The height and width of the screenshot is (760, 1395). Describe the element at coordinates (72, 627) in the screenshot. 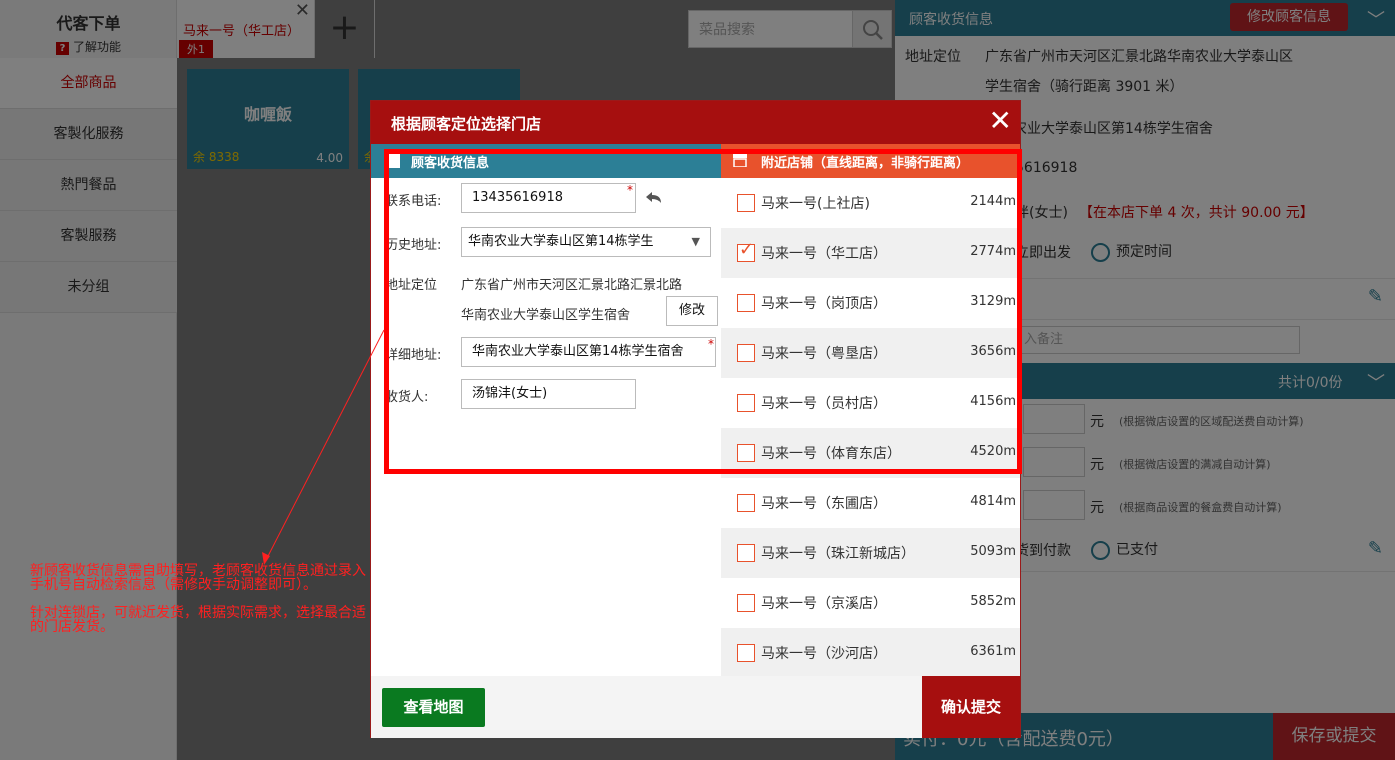

I see `annotation-line4: 的门店发货。` at that location.